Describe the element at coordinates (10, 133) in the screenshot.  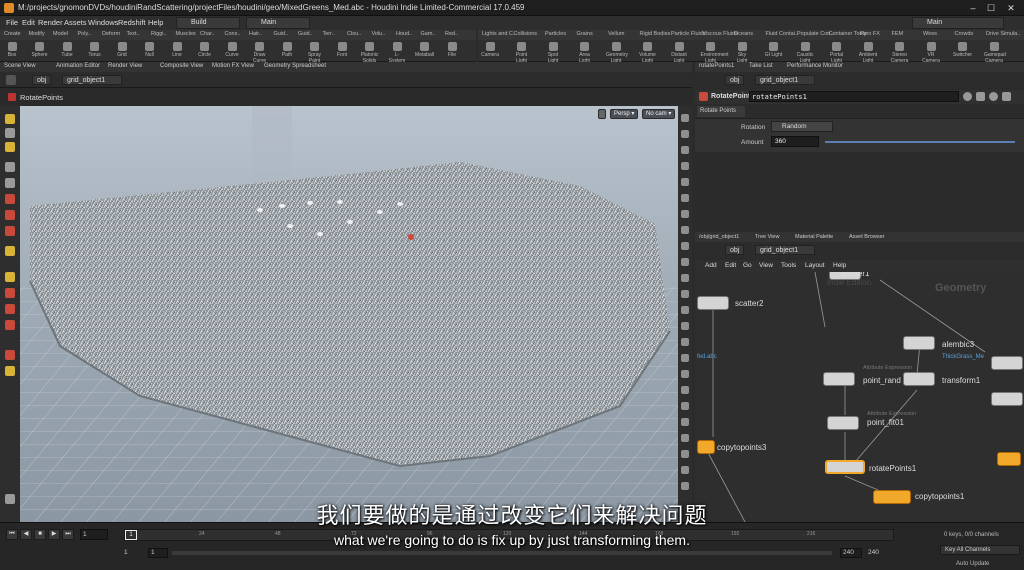
I see `view-tool-icon` at that location.